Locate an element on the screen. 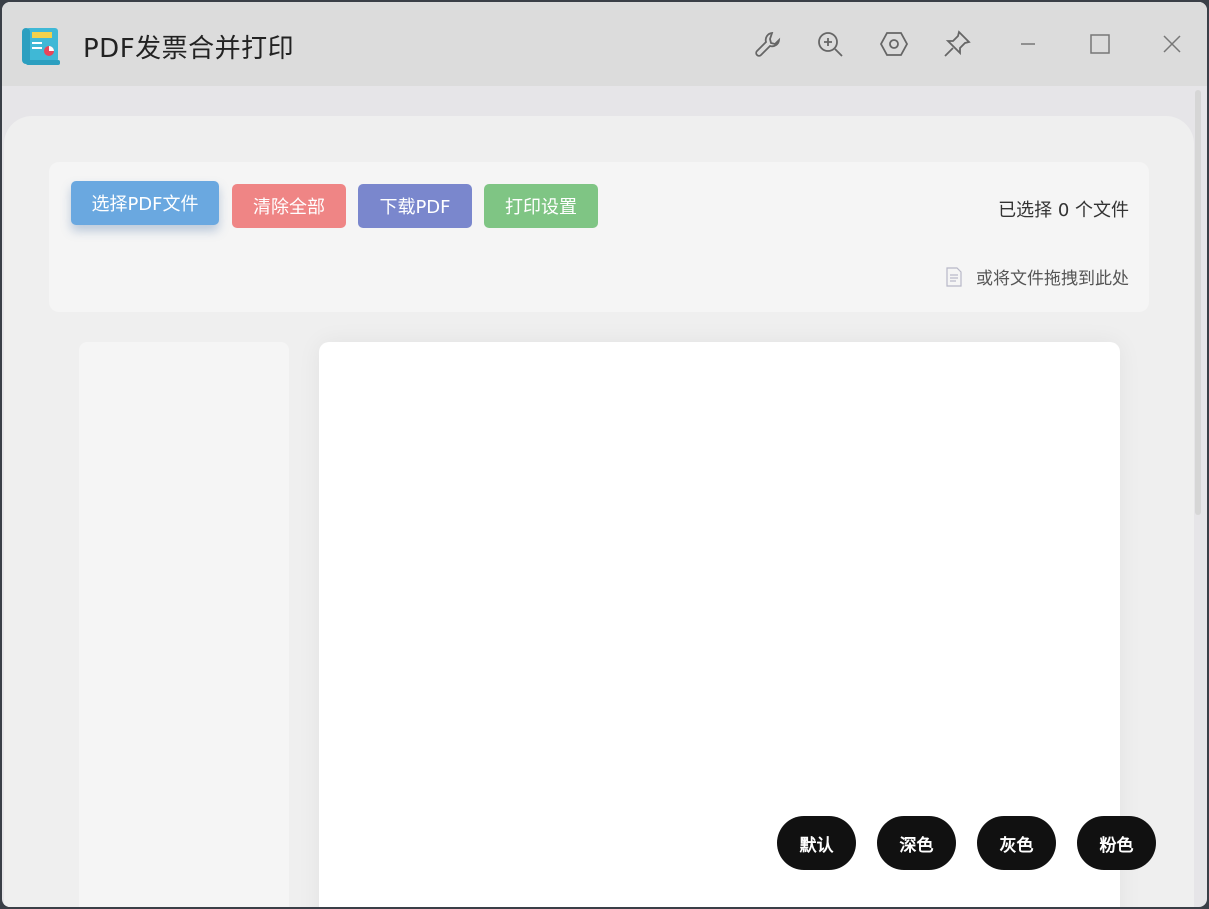 This screenshot has height=909, width=1209. pin-icon is located at coordinates (957, 43).